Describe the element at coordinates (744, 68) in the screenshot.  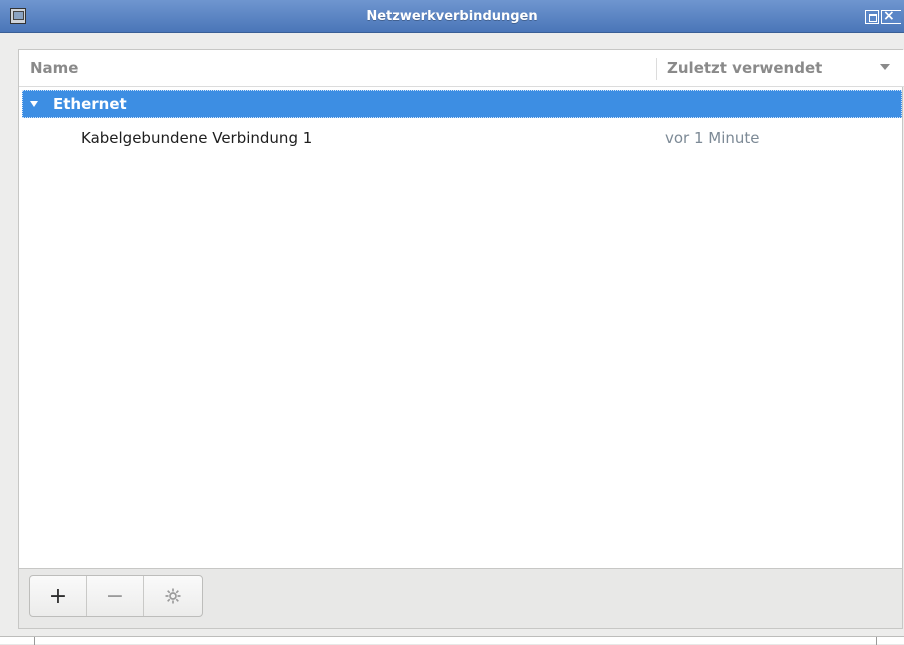
I see `column-header-last-used: Zuletzt verwendet` at that location.